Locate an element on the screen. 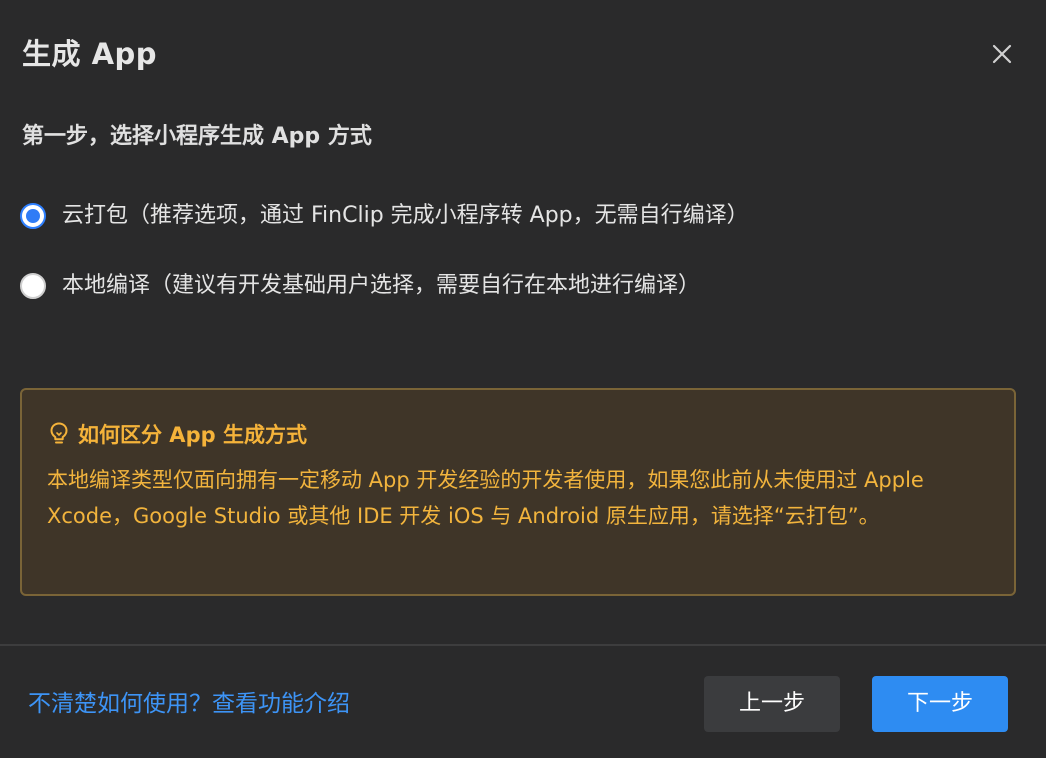 The image size is (1046, 758). option-local-compile-label: 本地编译（建议有开发基础用户选择，需要自行在本地进行编译） is located at coordinates (381, 285).